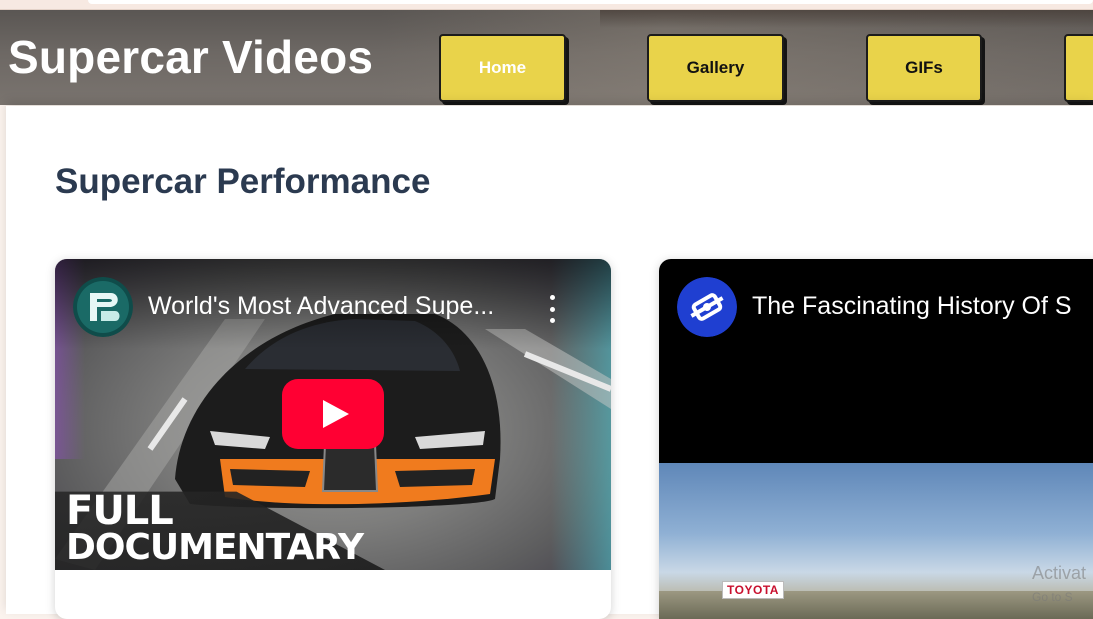 This screenshot has width=1093, height=619. I want to click on section-title: Supercar Performance, so click(243, 181).